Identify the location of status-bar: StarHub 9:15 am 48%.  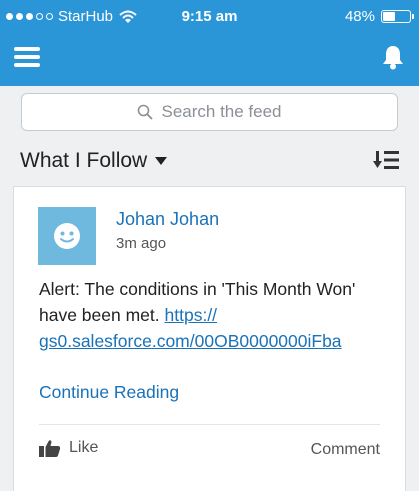
(209, 17).